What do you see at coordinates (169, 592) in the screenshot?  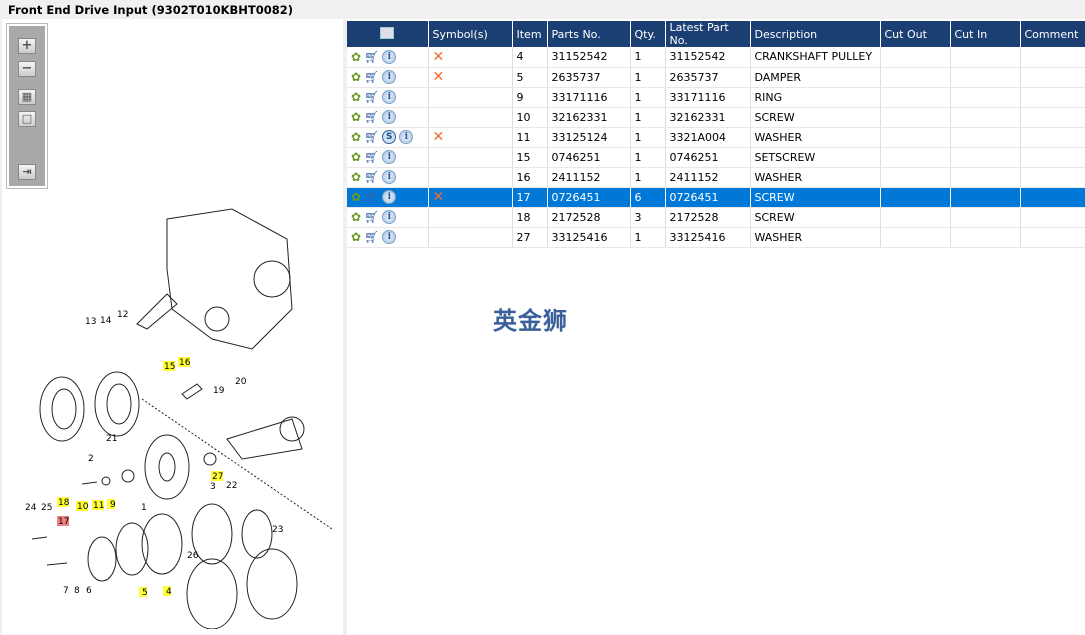 I see `callout-label: 4` at bounding box center [169, 592].